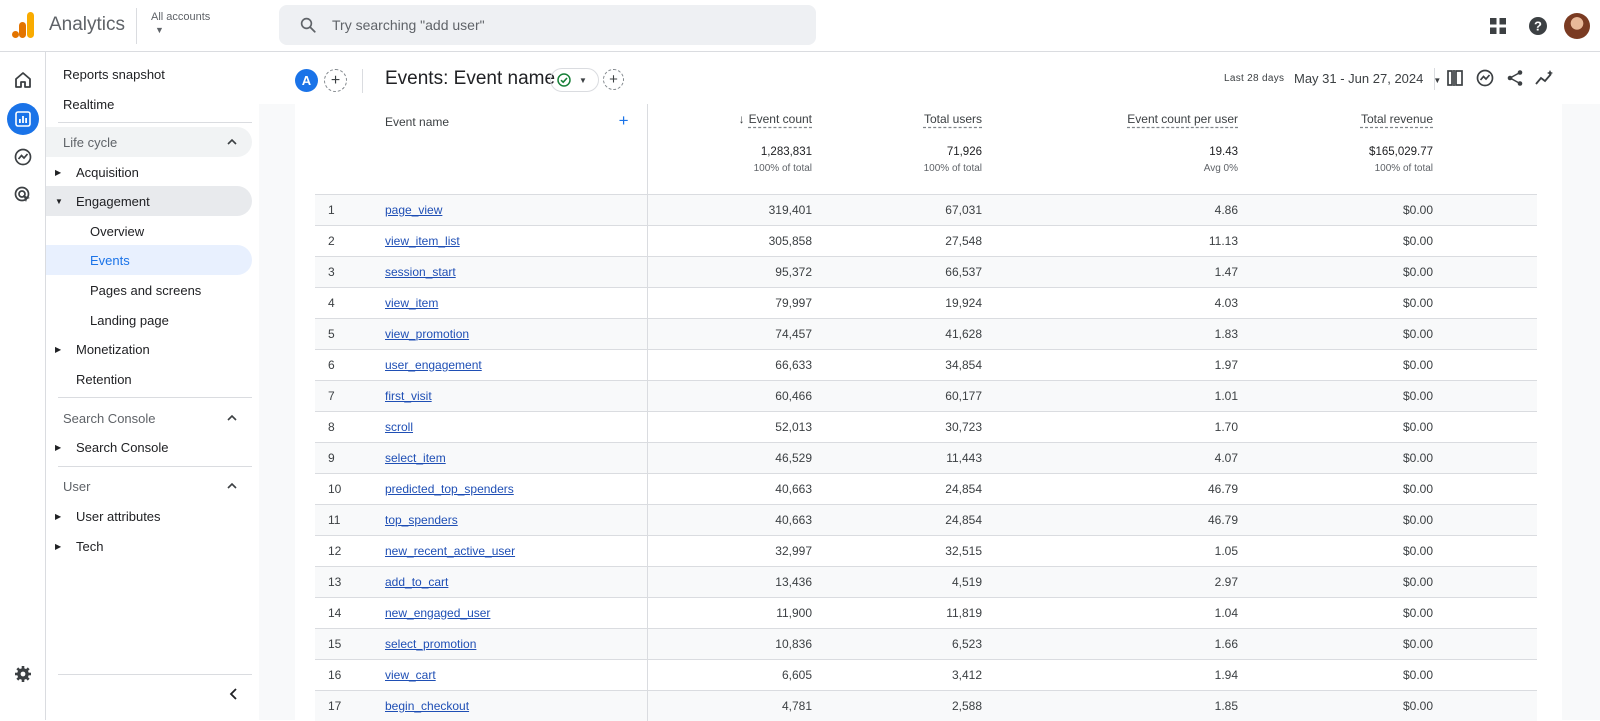  Describe the element at coordinates (926, 302) in the screenshot. I see `table-row: 4 view_item 79,997 19,924 4.03 $0.00` at that location.